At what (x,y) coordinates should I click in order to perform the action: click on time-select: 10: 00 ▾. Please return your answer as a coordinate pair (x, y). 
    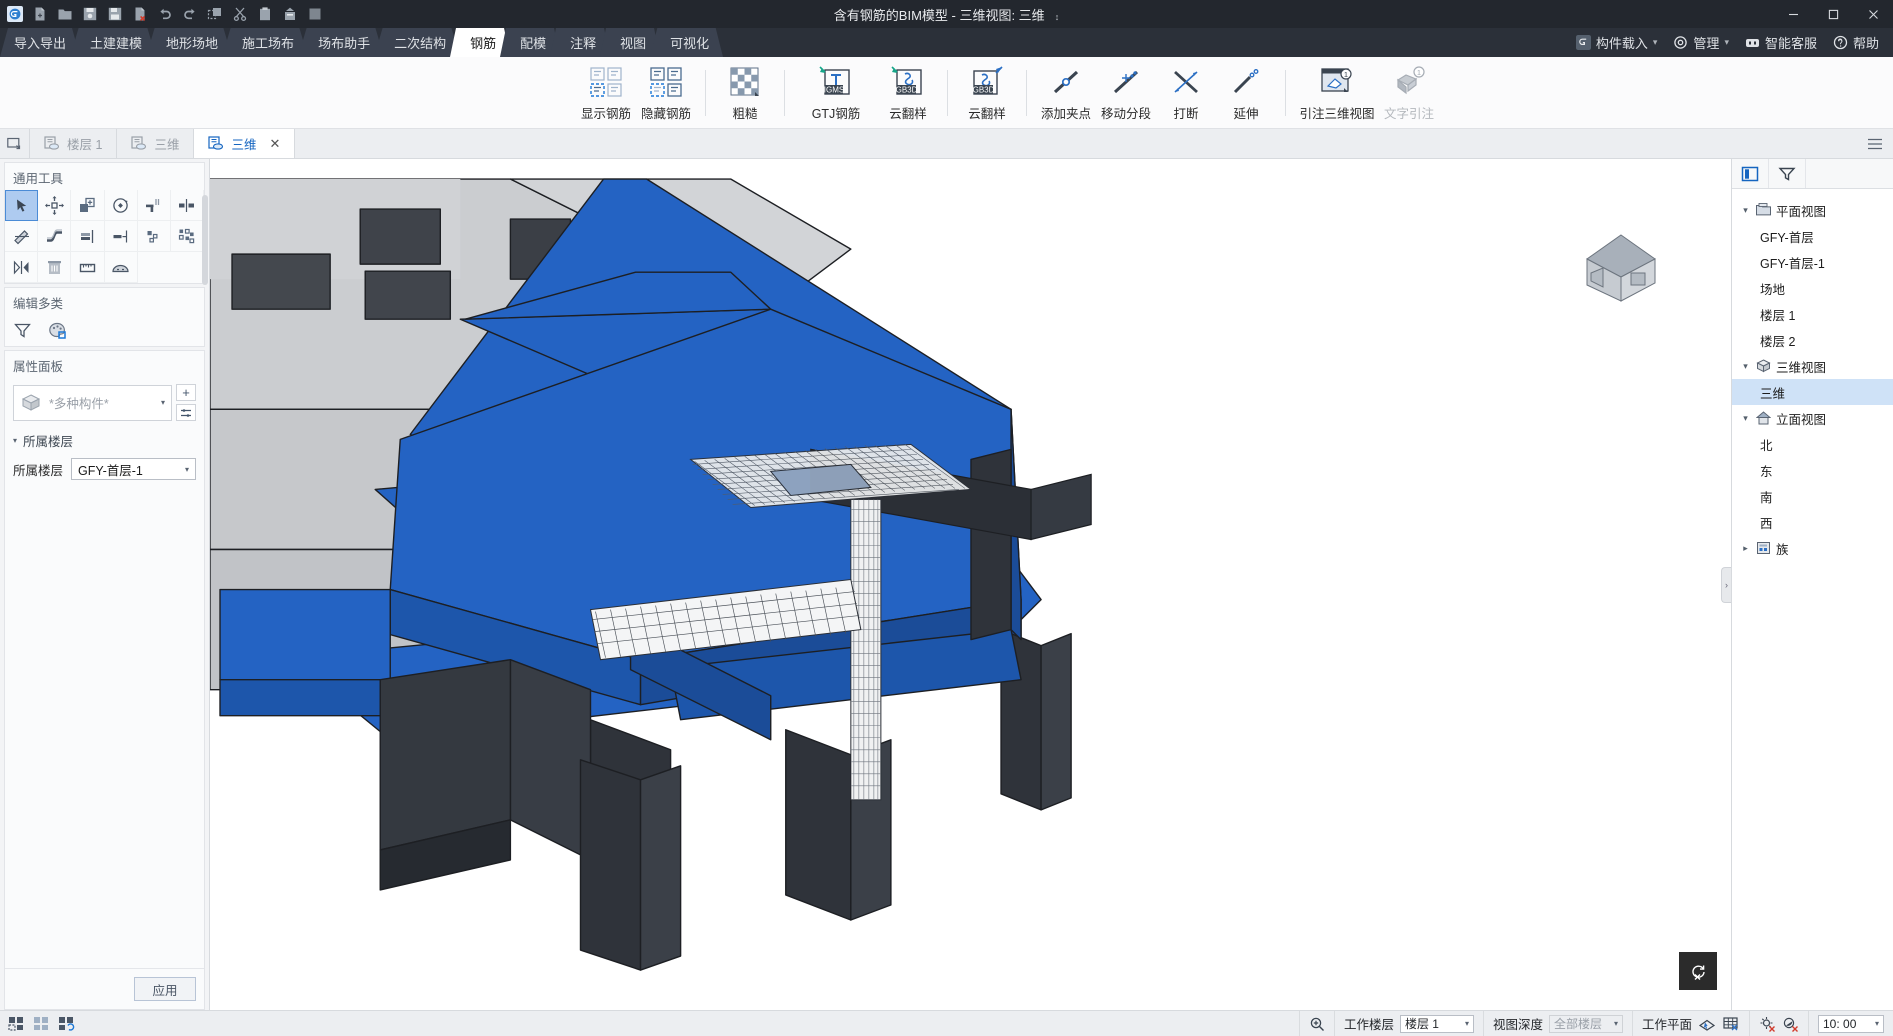
    Looking at the image, I should click on (1851, 1023).